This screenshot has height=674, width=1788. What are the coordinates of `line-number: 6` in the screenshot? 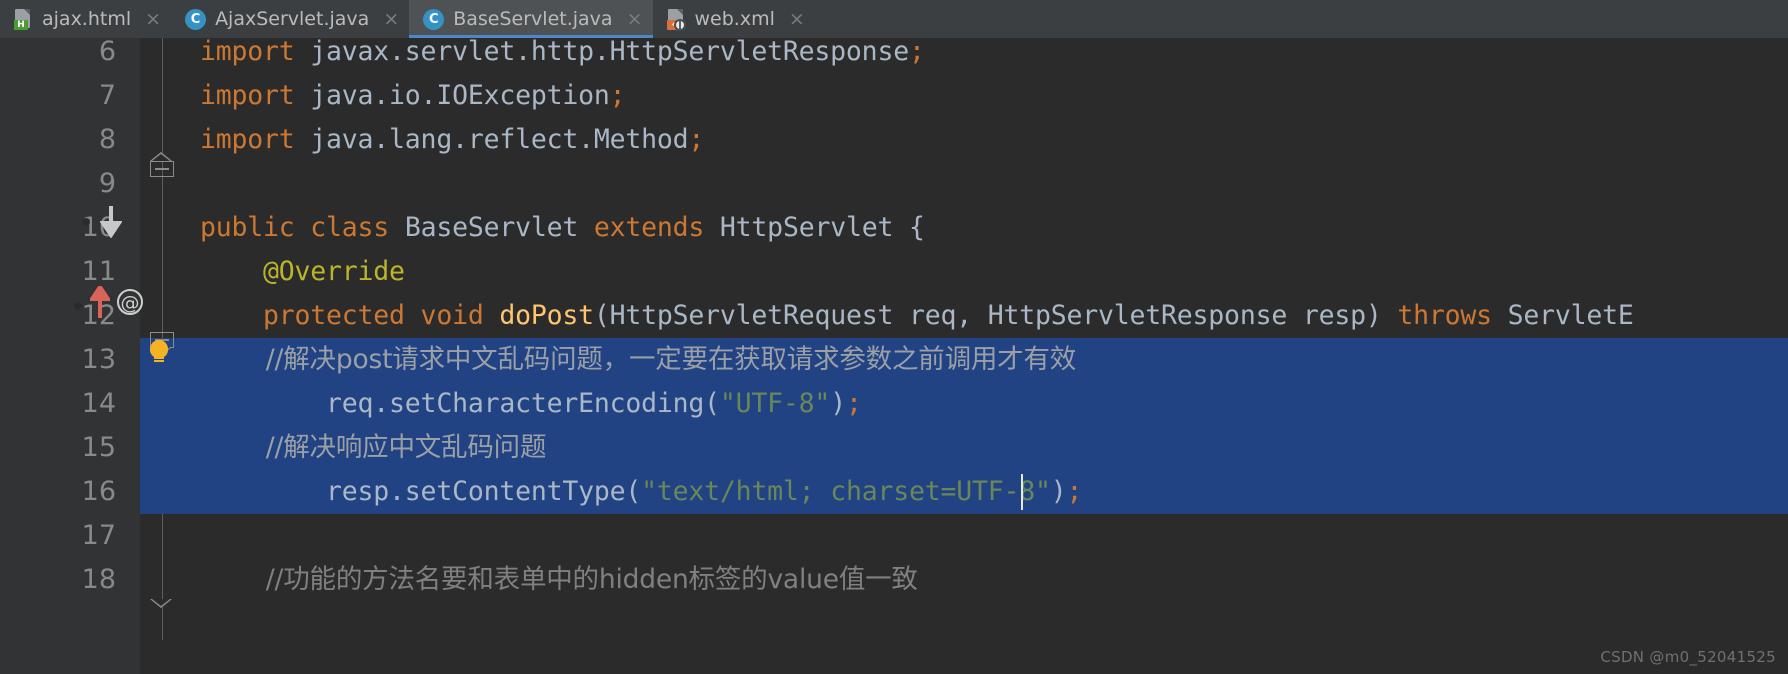 It's located at (58, 56).